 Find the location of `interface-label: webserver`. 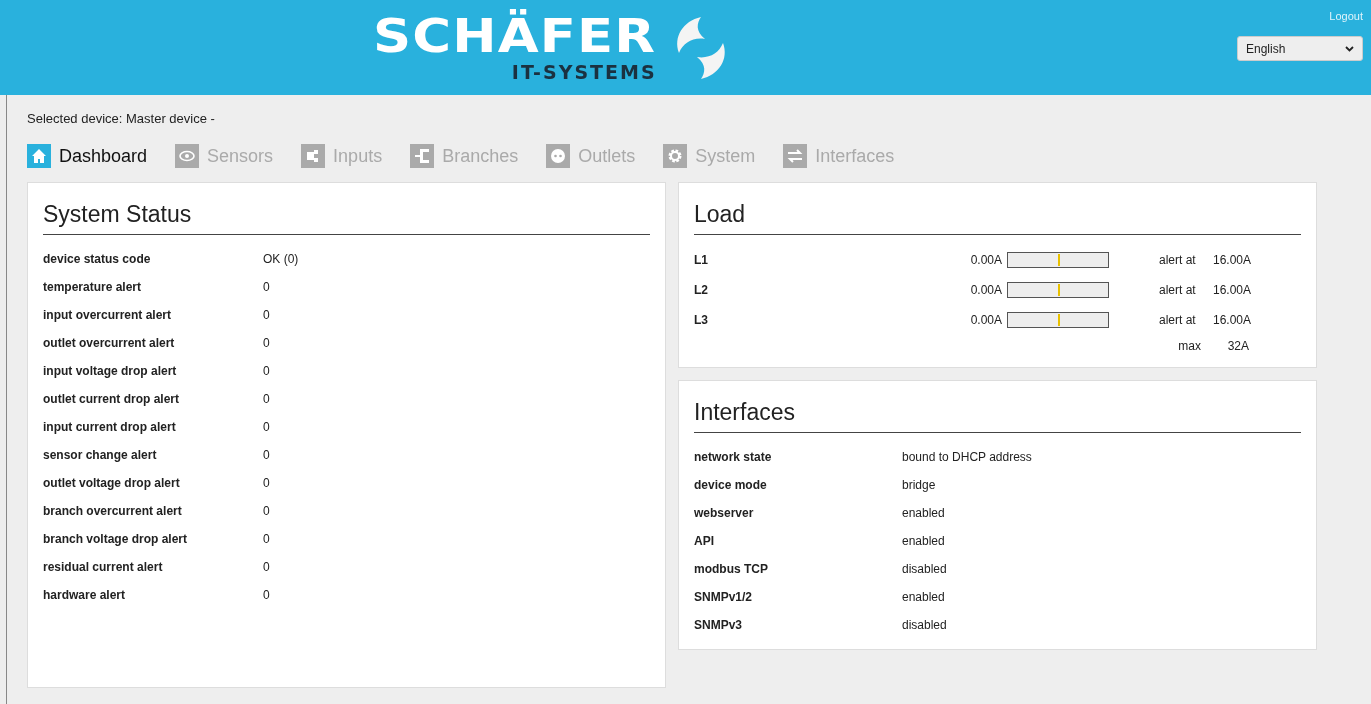

interface-label: webserver is located at coordinates (724, 513).